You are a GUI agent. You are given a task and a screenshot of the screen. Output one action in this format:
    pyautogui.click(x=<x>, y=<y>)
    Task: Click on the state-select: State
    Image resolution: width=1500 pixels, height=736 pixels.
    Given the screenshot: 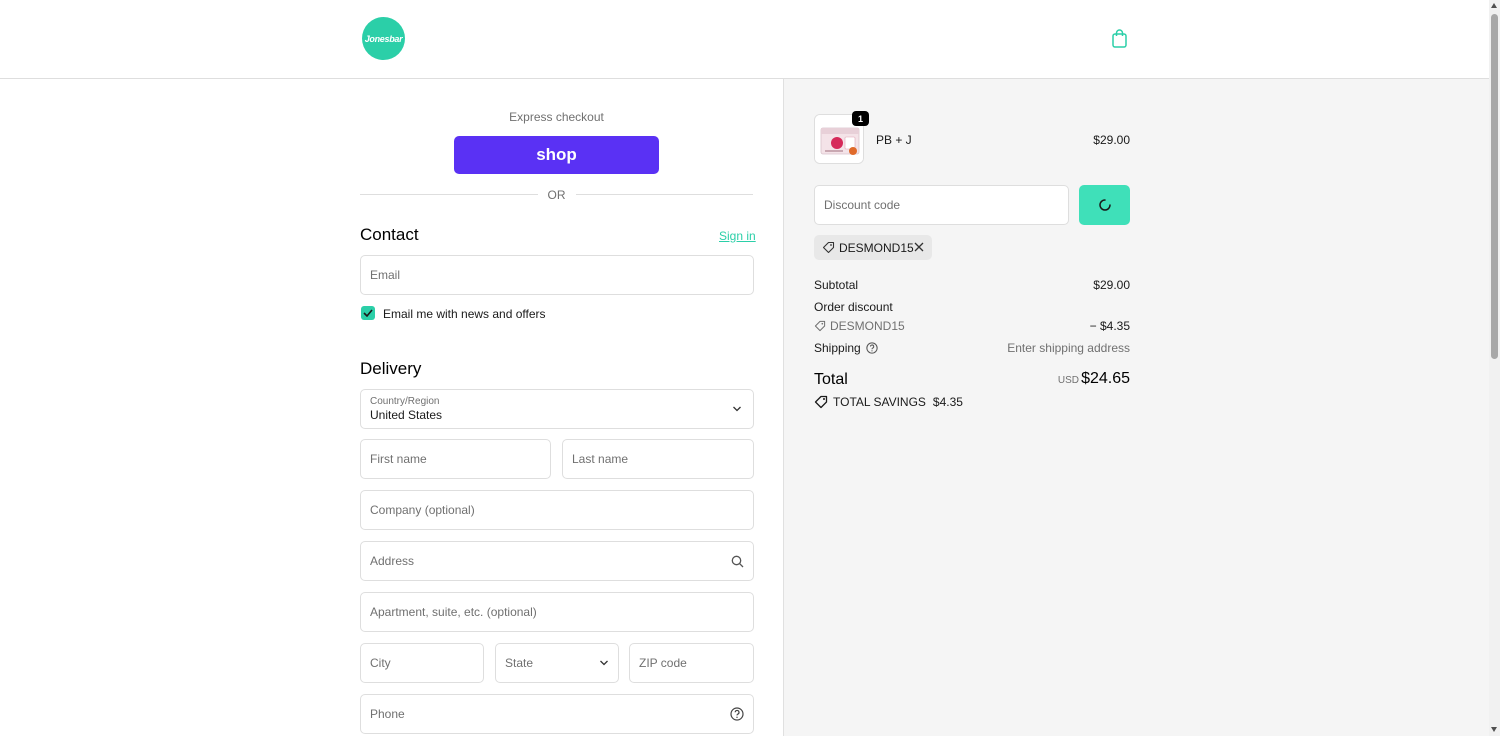 What is the action you would take?
    pyautogui.click(x=557, y=663)
    